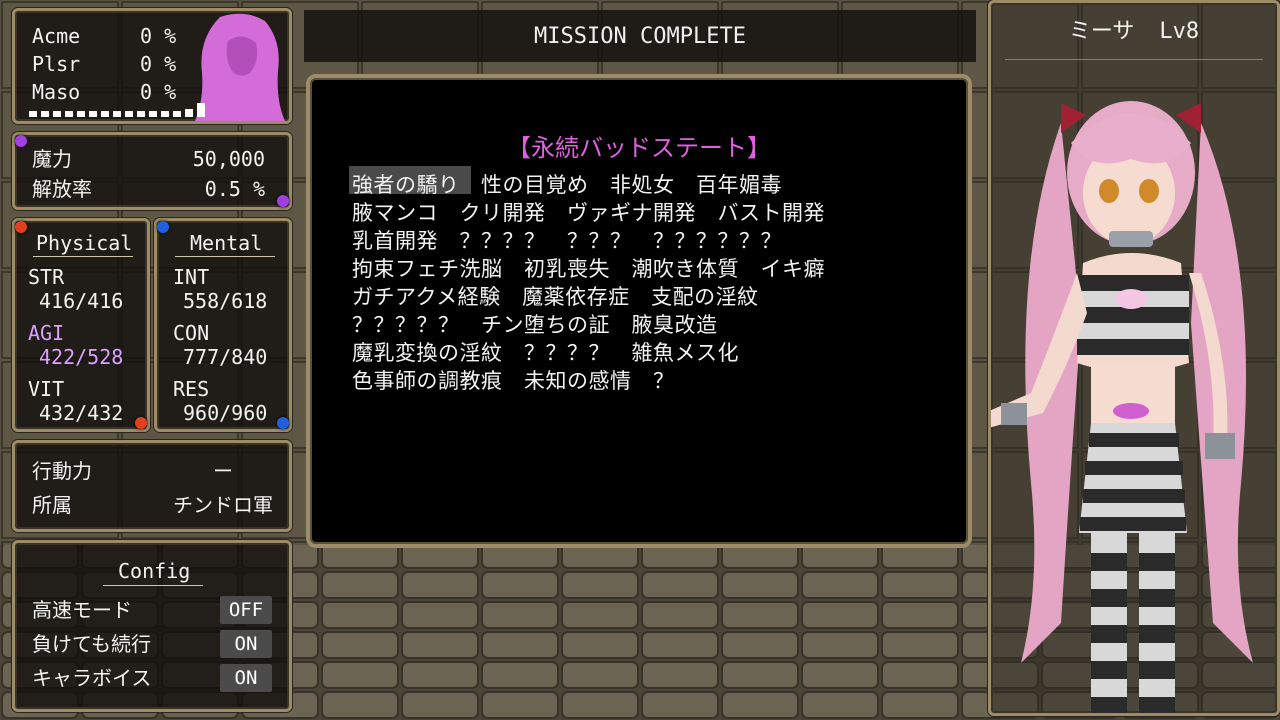  Describe the element at coordinates (52, 159) in the screenshot. I see `magic-power-label: 魔力` at that location.